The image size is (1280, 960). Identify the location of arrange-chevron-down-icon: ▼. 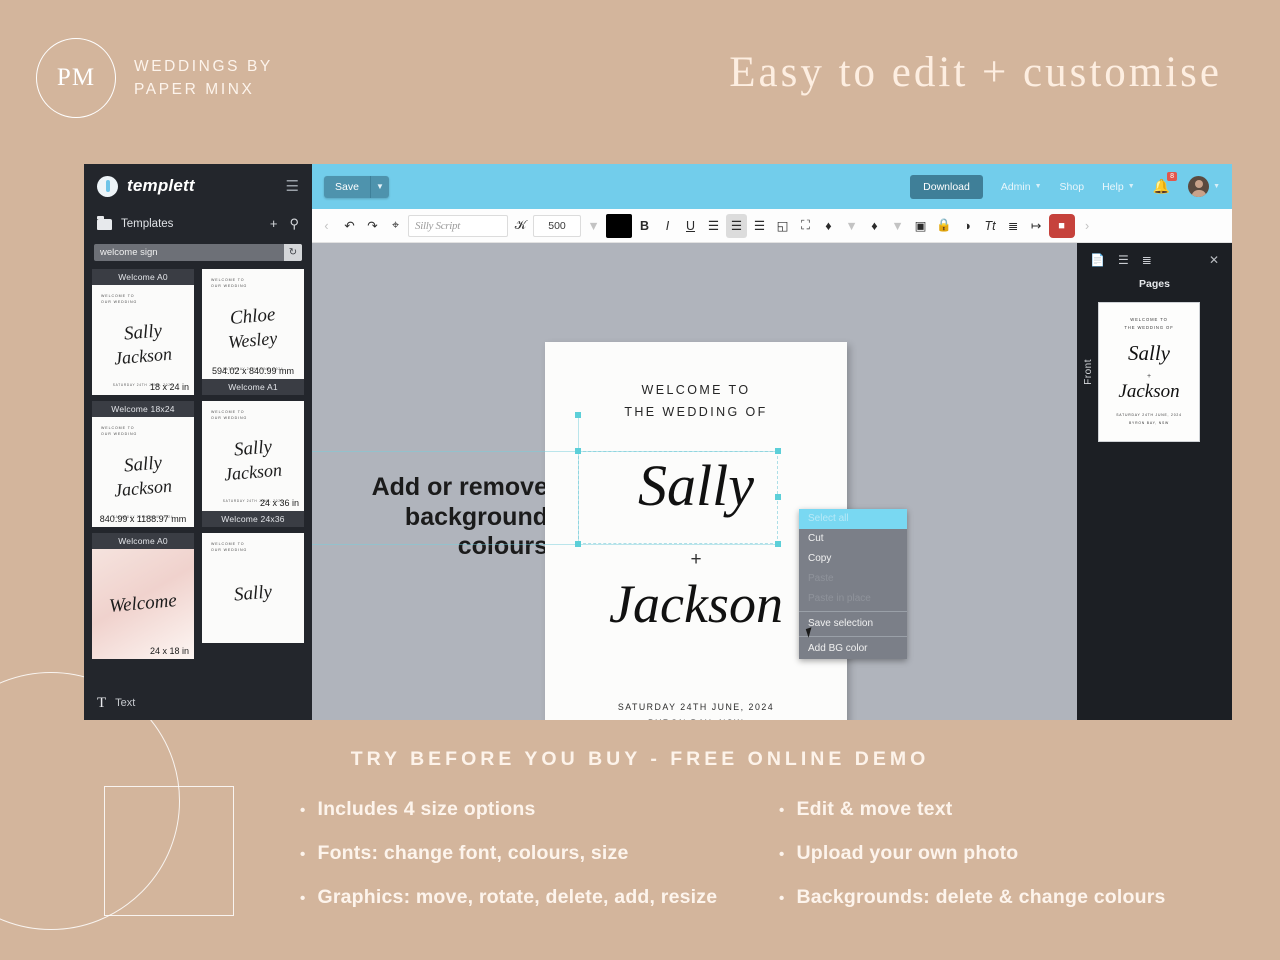
(897, 226).